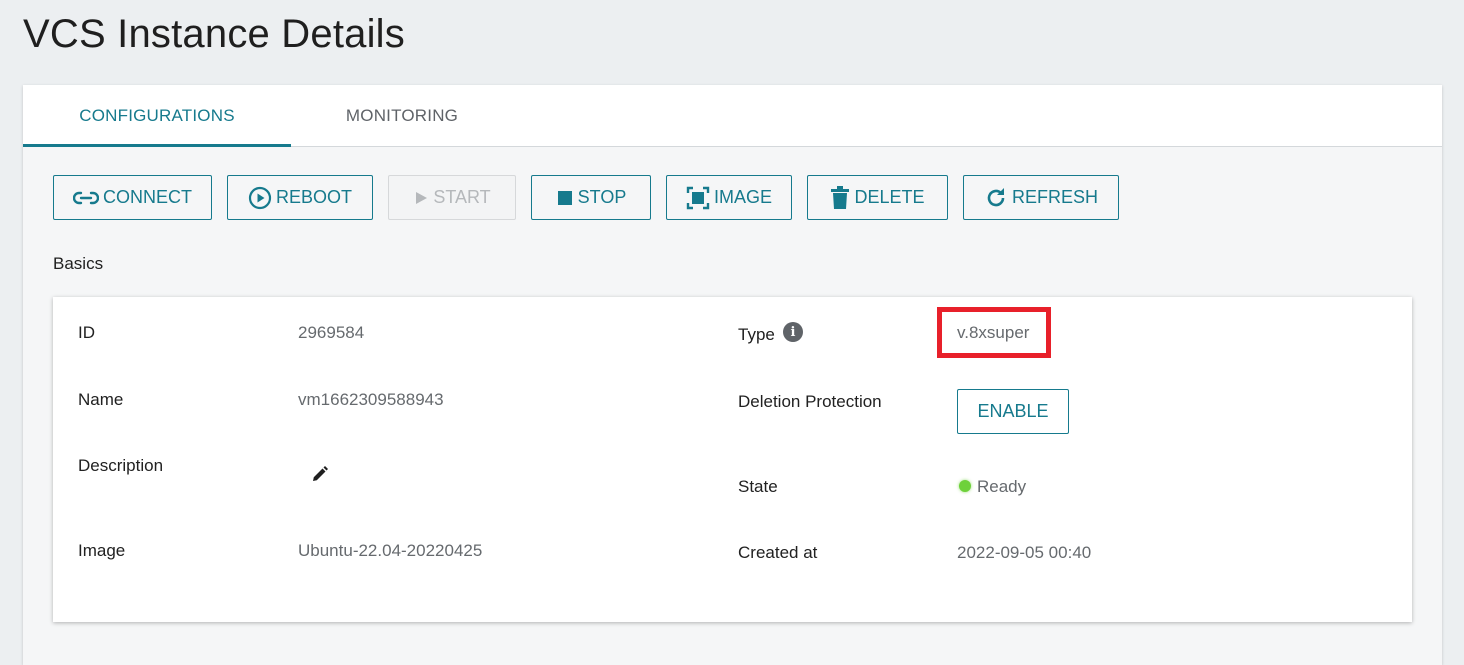  What do you see at coordinates (78, 263) in the screenshot?
I see `basics-heading: Basics` at bounding box center [78, 263].